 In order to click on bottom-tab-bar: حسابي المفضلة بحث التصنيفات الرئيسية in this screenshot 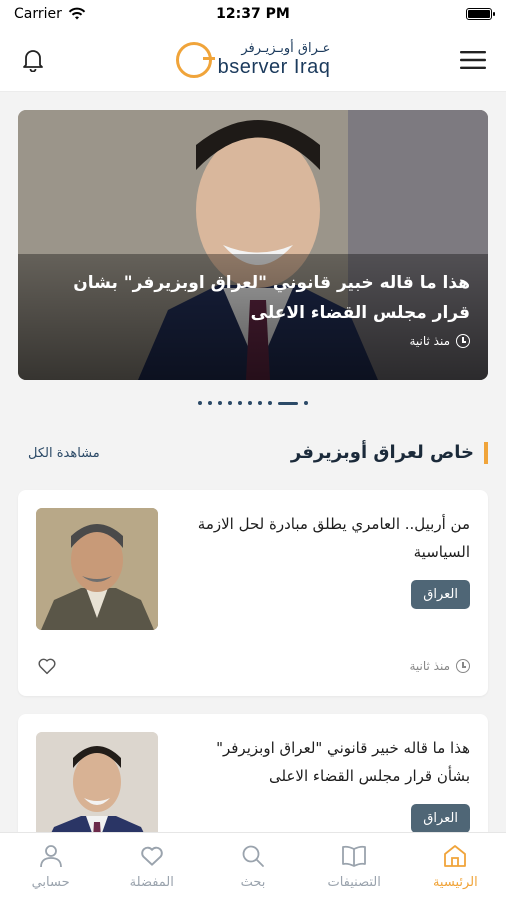, I will do `click(253, 866)`.